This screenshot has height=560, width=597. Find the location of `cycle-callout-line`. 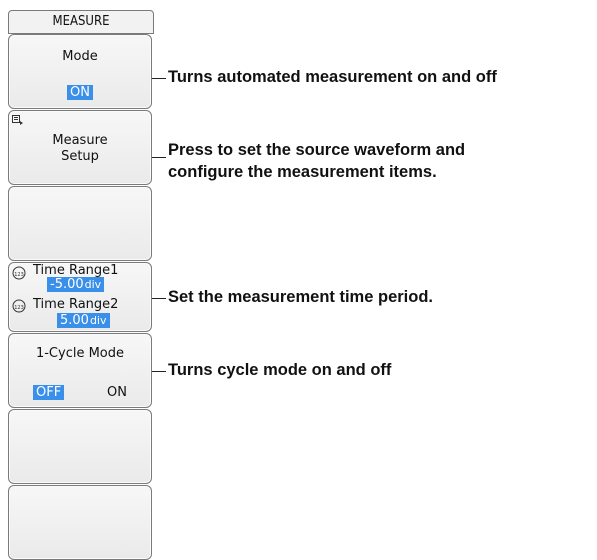

cycle-callout-line is located at coordinates (159, 371).